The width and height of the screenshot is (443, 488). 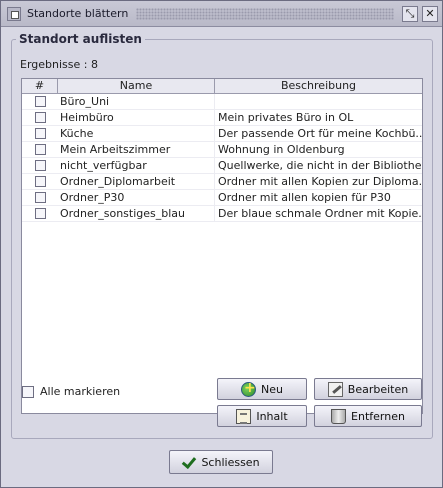 What do you see at coordinates (410, 13) in the screenshot?
I see `restore-button: ⤡` at bounding box center [410, 13].